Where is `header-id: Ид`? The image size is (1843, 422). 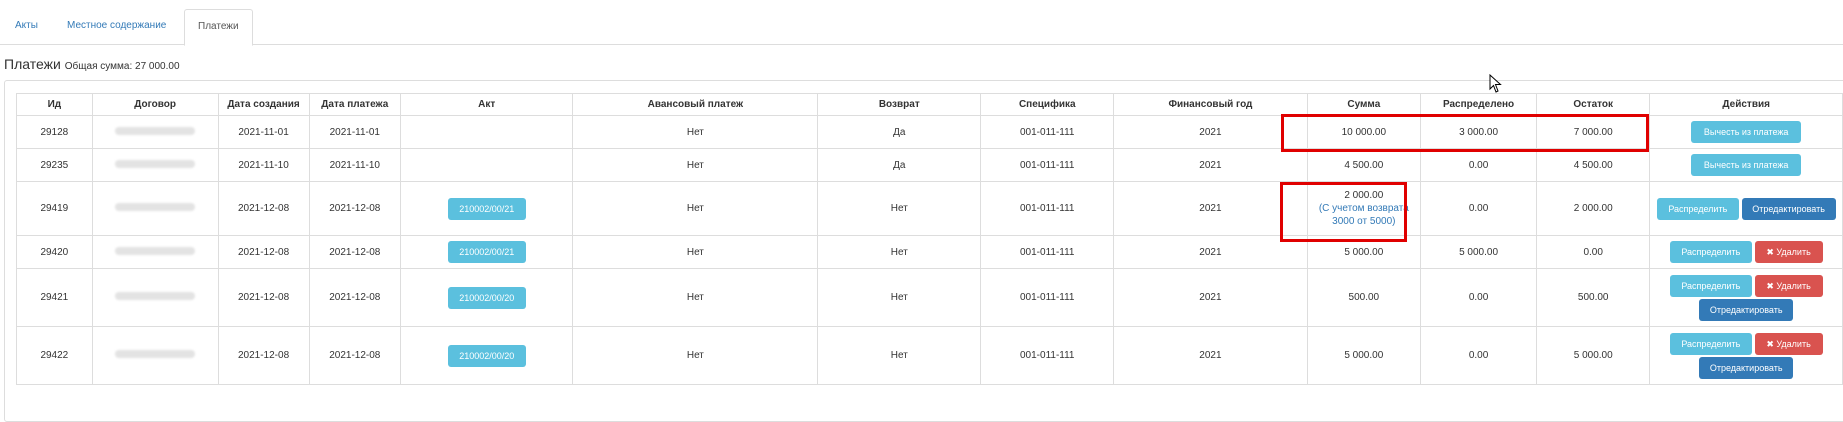 header-id: Ид is located at coordinates (54, 104).